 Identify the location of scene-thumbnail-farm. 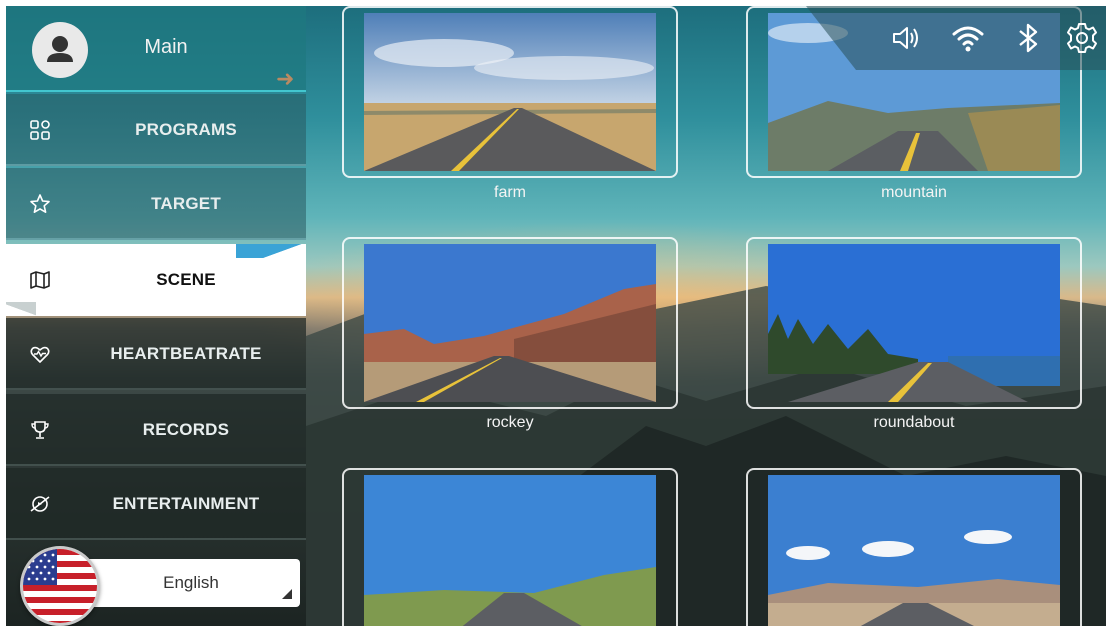
(510, 92).